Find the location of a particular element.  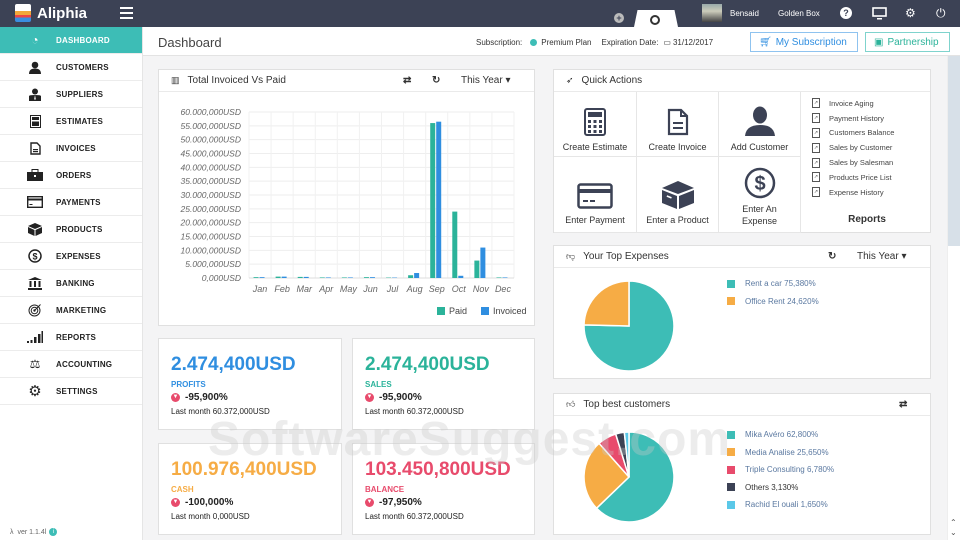

create-estimate-button: Create Estimate is located at coordinates (595, 124).